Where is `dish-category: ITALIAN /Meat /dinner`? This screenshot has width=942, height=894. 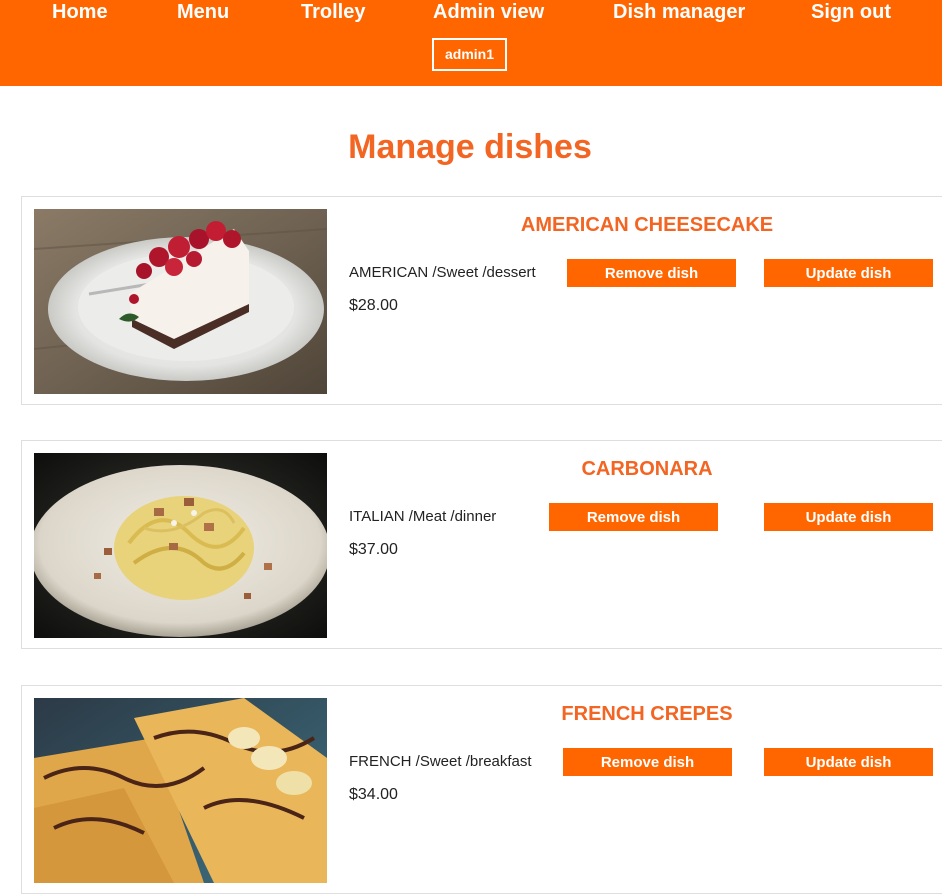 dish-category: ITALIAN /Meat /dinner is located at coordinates (423, 516).